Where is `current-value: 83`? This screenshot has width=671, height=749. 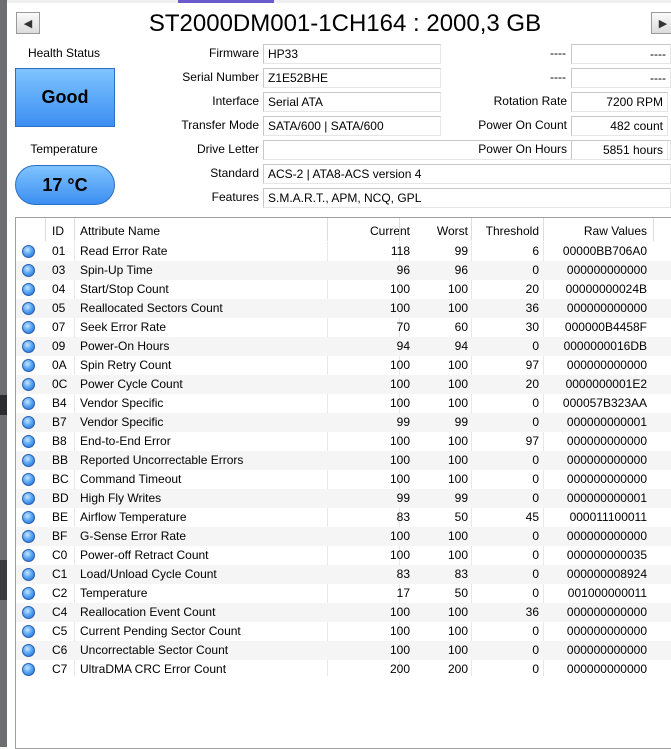 current-value: 83 is located at coordinates (403, 517).